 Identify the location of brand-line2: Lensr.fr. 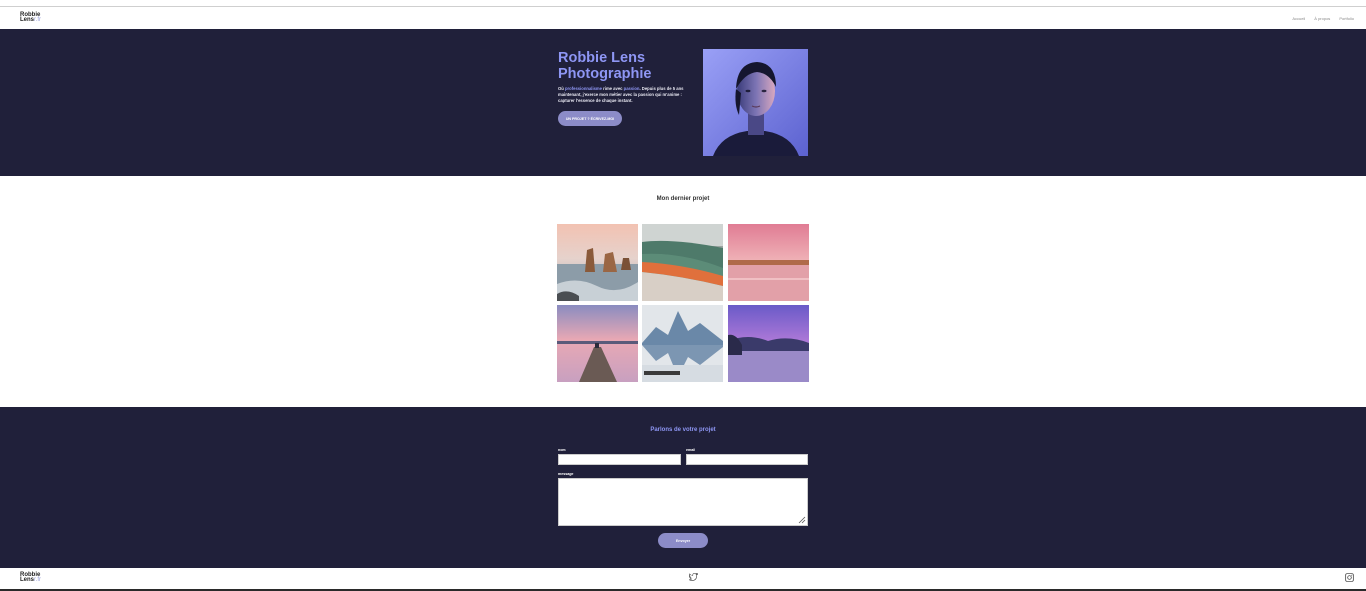
(31, 20).